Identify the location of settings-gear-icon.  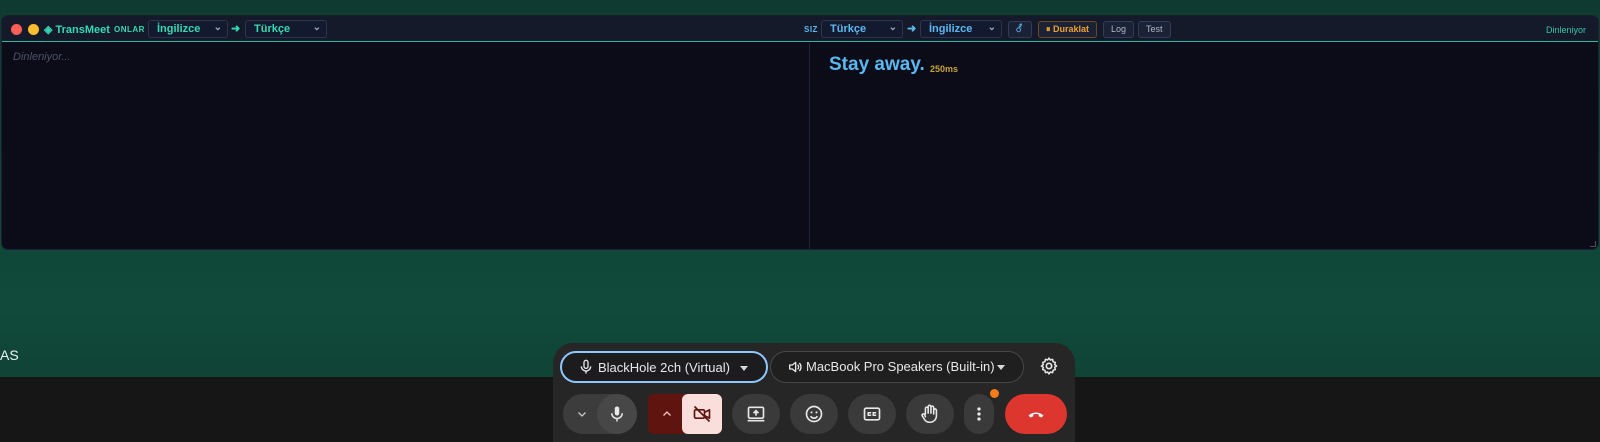
(1049, 366).